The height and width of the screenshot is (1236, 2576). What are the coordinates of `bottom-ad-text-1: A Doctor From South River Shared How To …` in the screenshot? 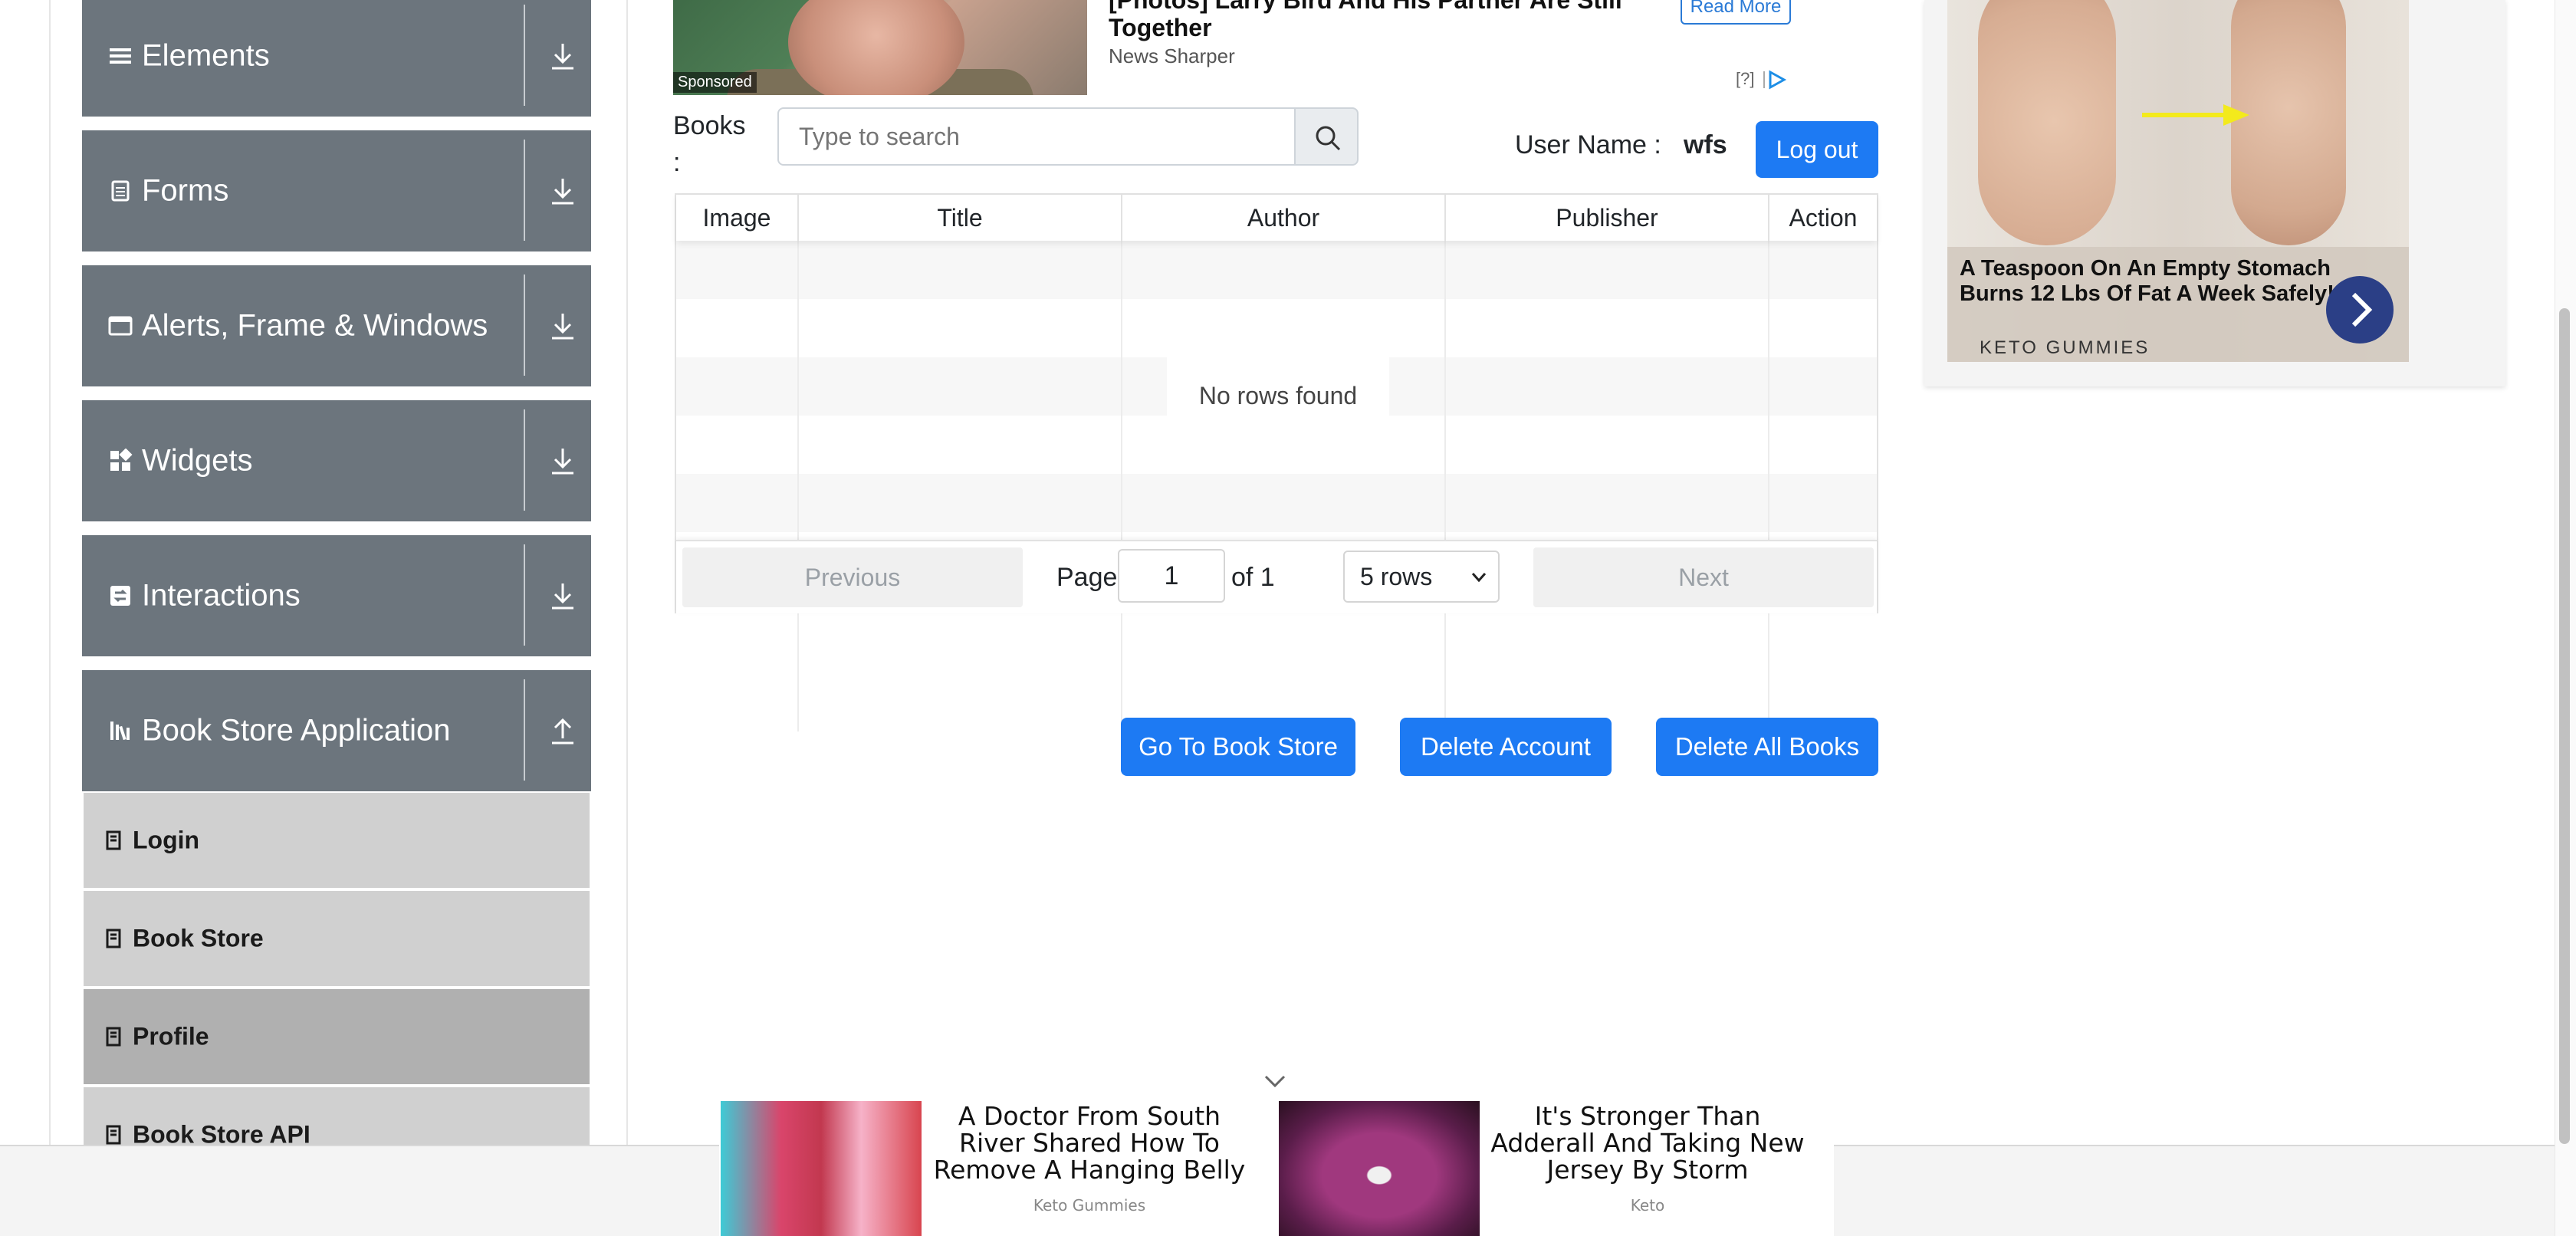 It's located at (1090, 1143).